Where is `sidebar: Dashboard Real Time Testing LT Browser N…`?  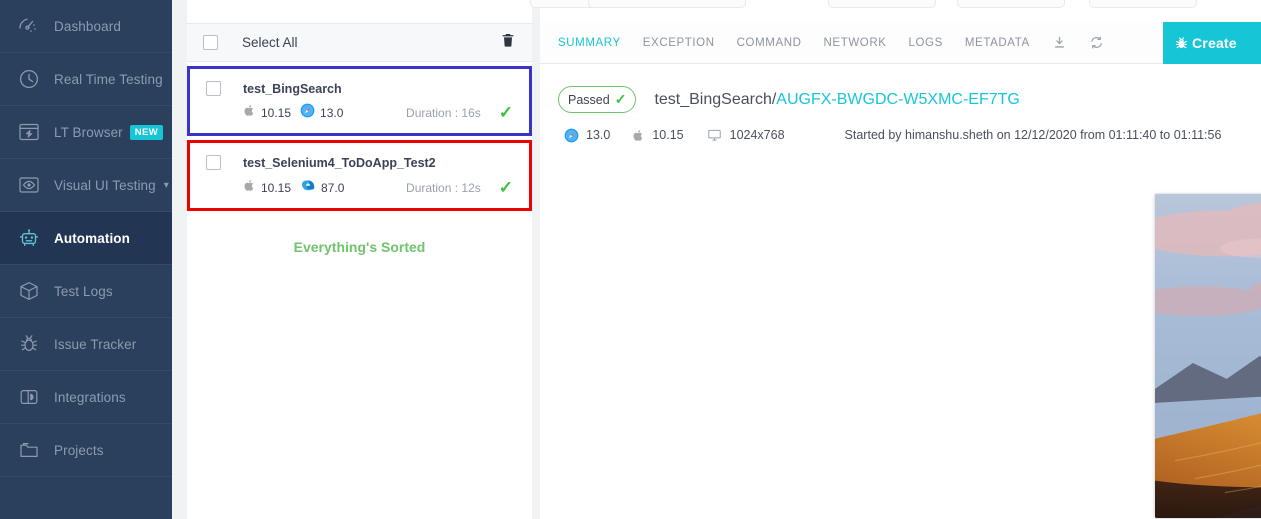 sidebar: Dashboard Real Time Testing LT Browser N… is located at coordinates (86, 259).